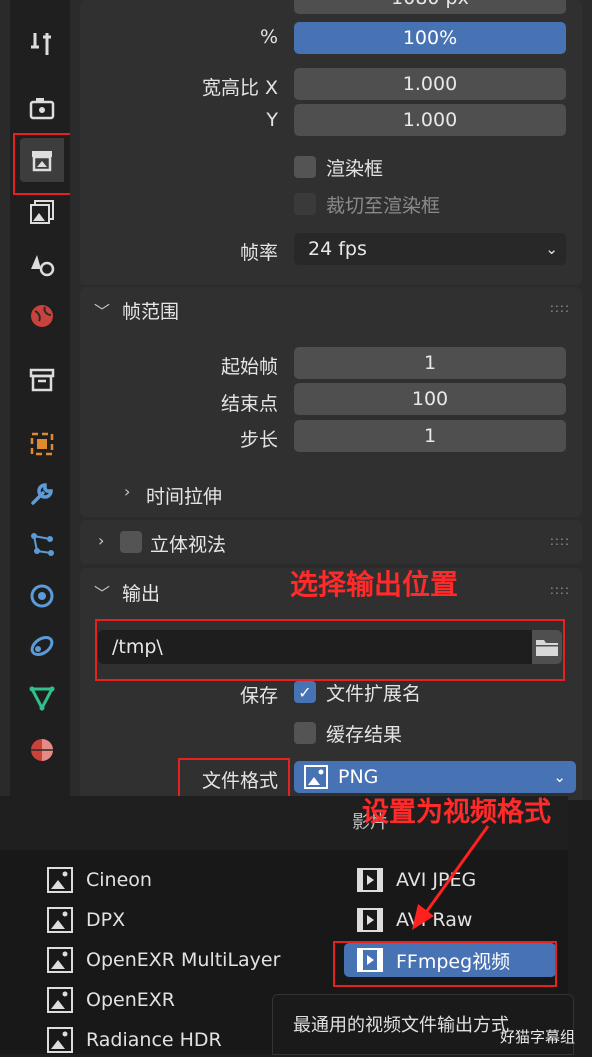 This screenshot has width=592, height=1057. What do you see at coordinates (258, 253) in the screenshot?
I see `frame-rate-label: 帧率` at bounding box center [258, 253].